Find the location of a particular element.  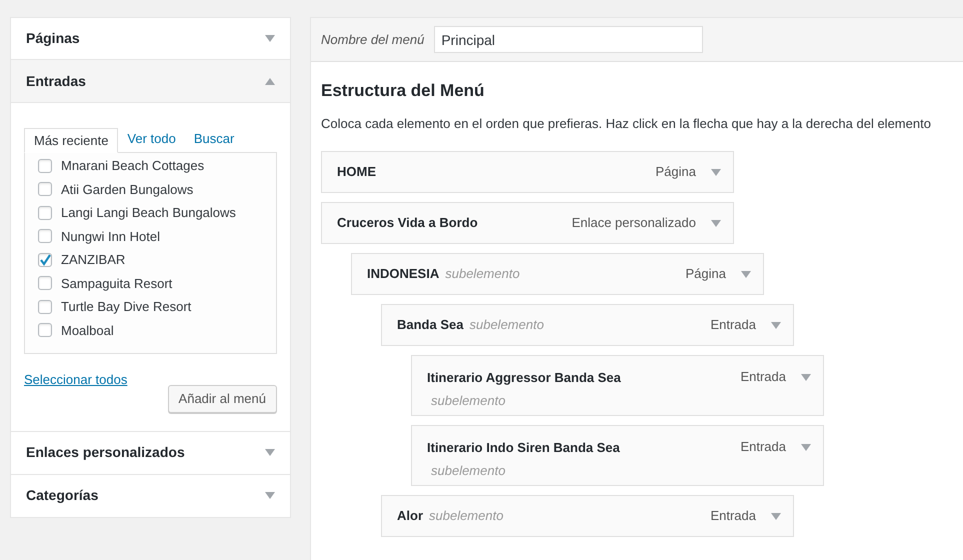

checklist-item: Mnarani Beach Cottages is located at coordinates (157, 166).